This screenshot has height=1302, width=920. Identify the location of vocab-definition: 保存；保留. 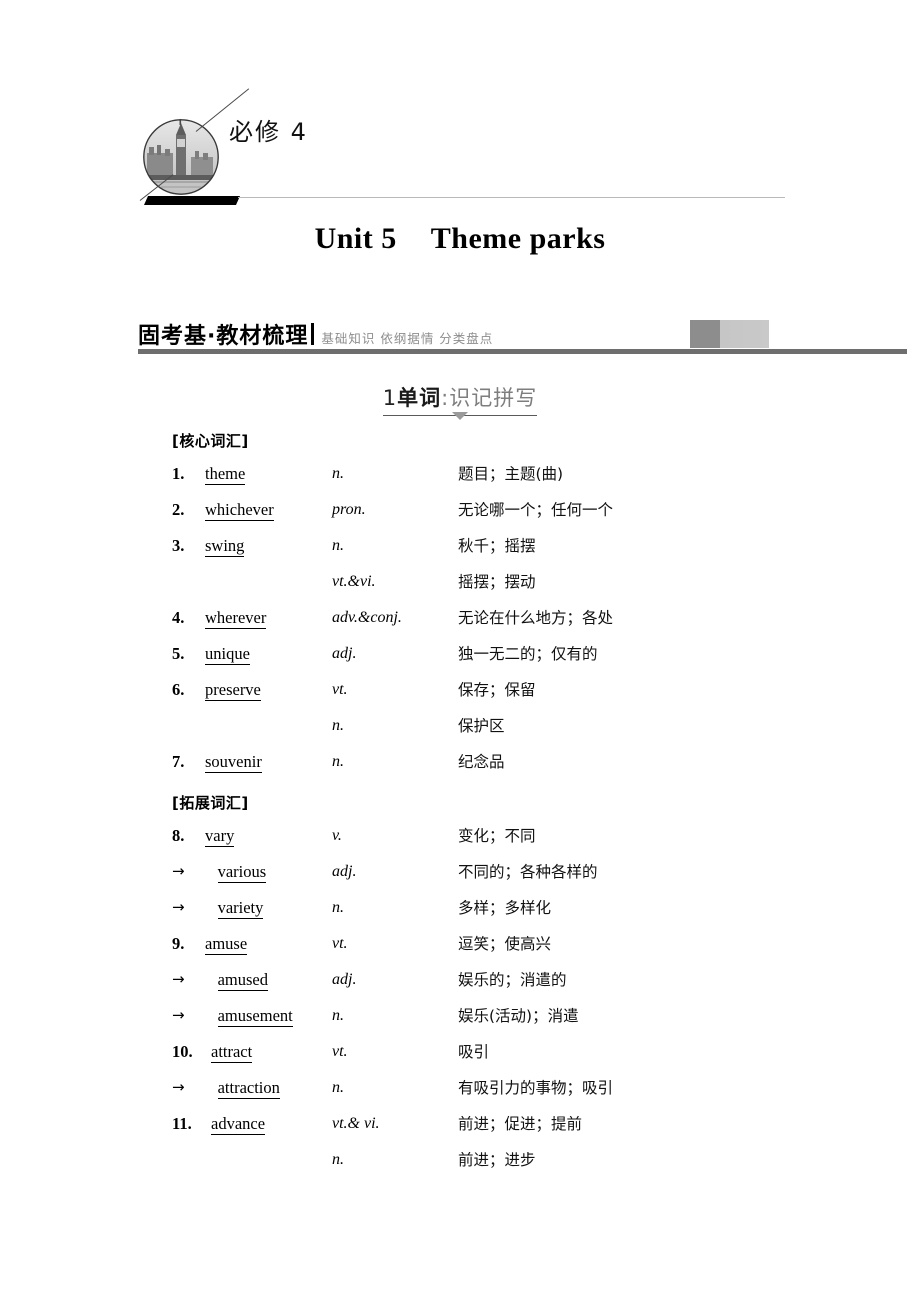
(497, 690).